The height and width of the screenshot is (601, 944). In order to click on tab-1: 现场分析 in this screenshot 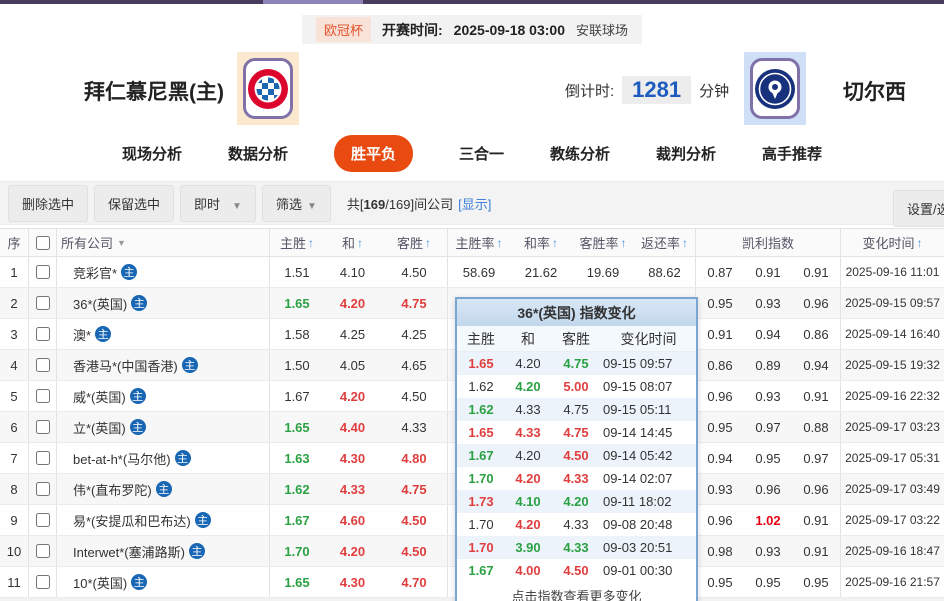, I will do `click(152, 153)`.